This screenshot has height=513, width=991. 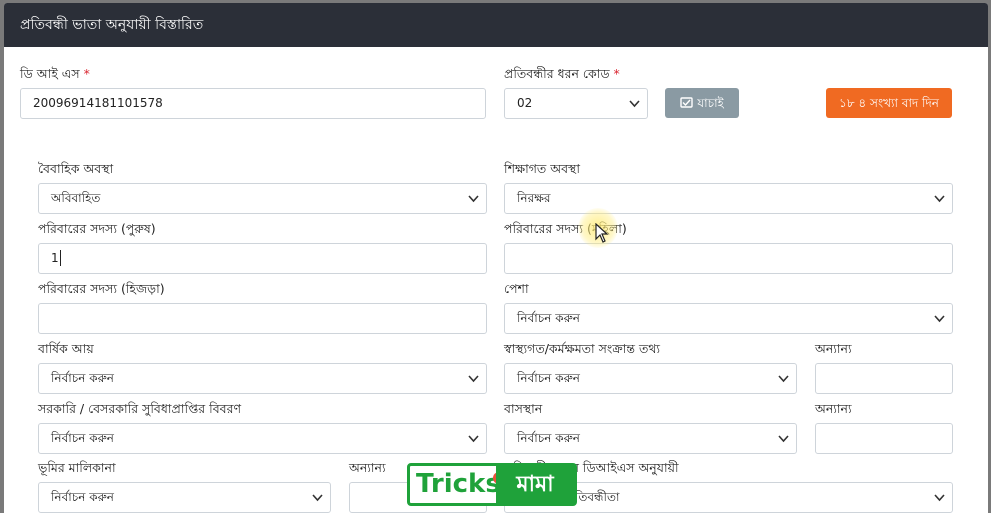 What do you see at coordinates (728, 198) in the screenshot?
I see `education-select: নিরক্ষর` at bounding box center [728, 198].